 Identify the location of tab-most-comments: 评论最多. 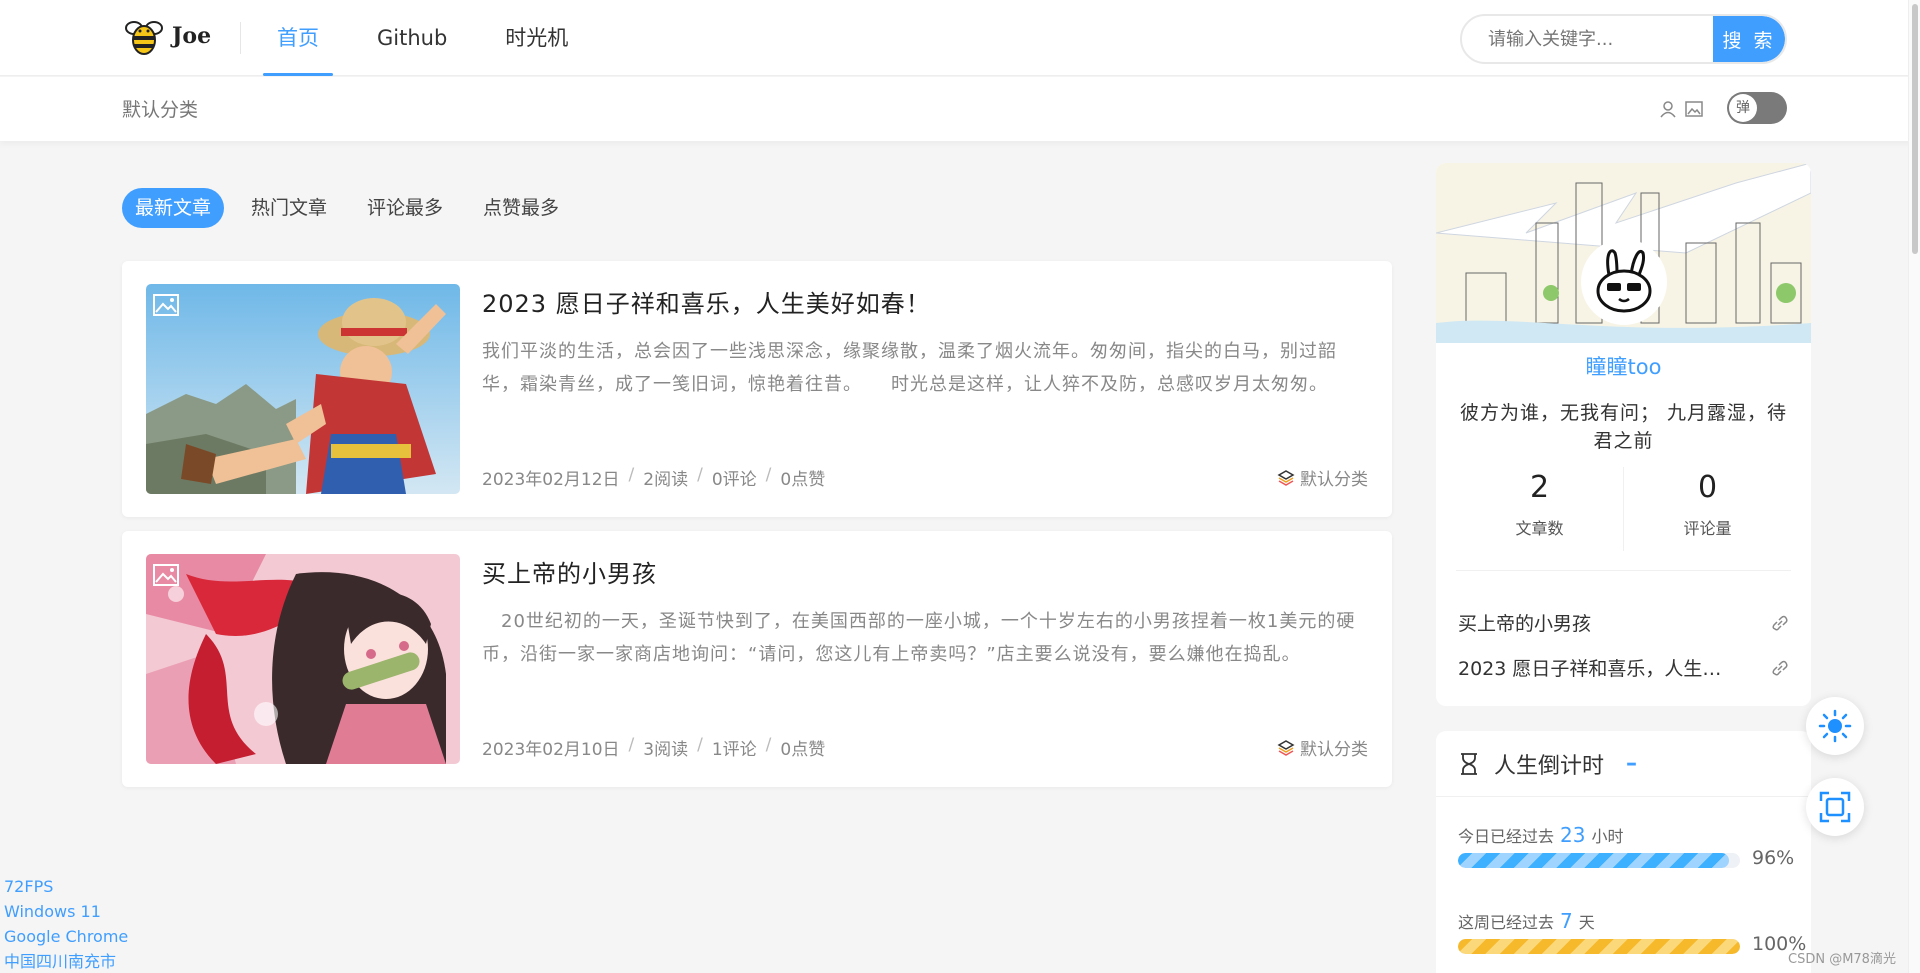
(405, 208).